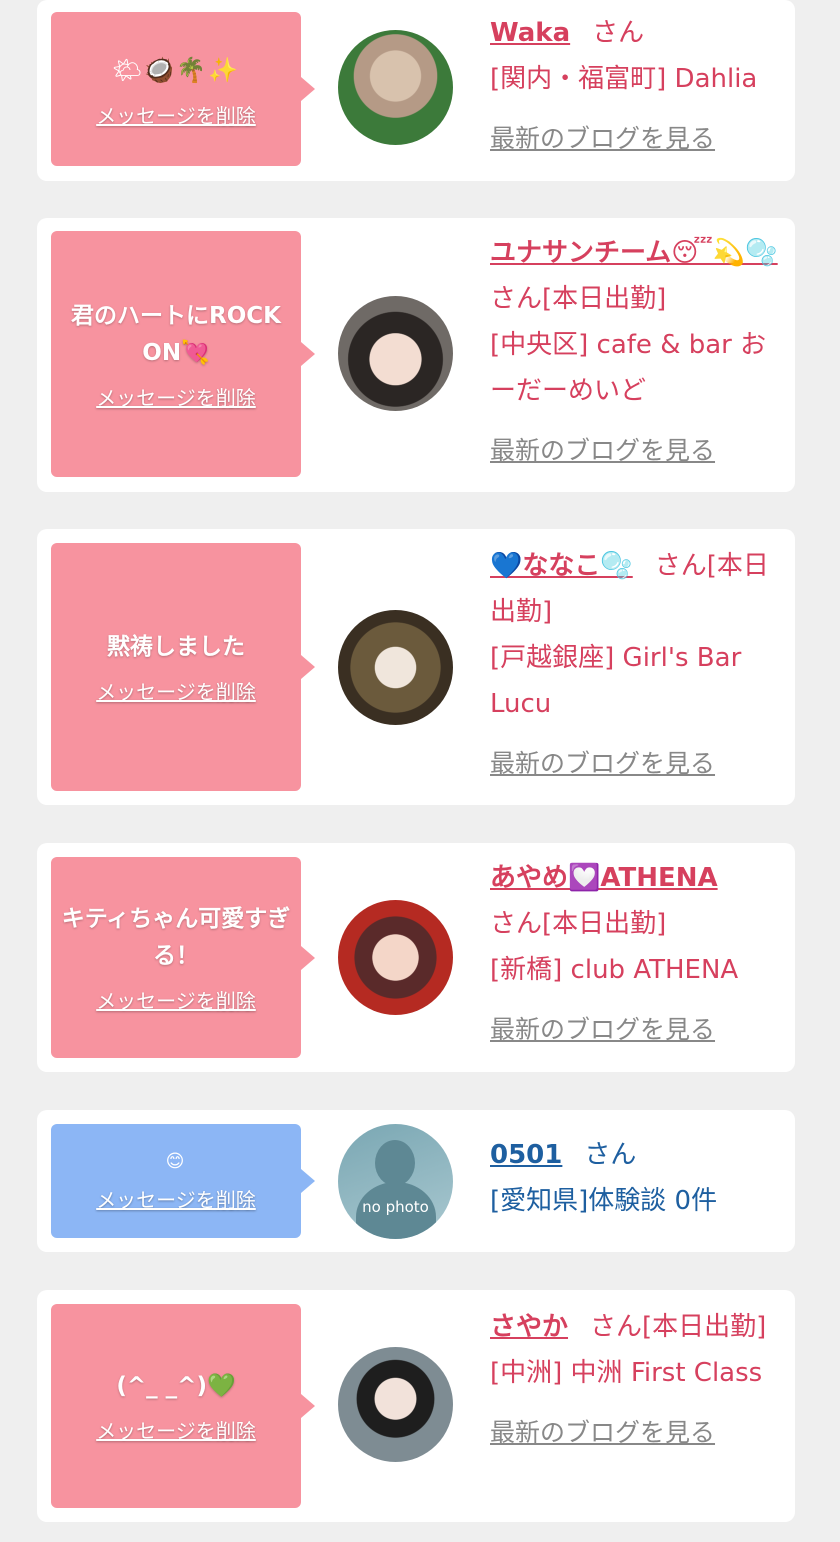 This screenshot has width=840, height=1542. I want to click on user-info: Waka さん [関内・福富町] Dahlia 最新のブログを見る, so click(636, 86).